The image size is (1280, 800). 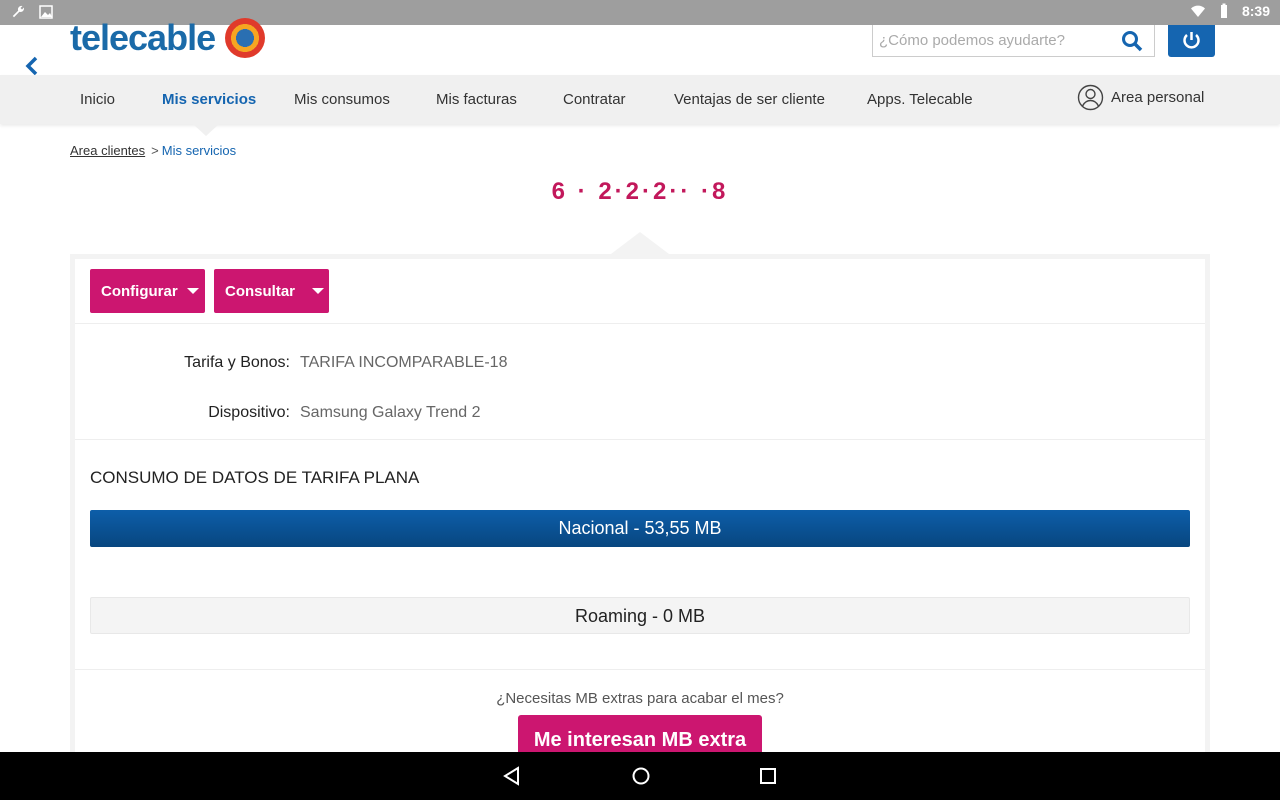 I want to click on consultar-dropdown-button: Consultar, so click(x=271, y=291).